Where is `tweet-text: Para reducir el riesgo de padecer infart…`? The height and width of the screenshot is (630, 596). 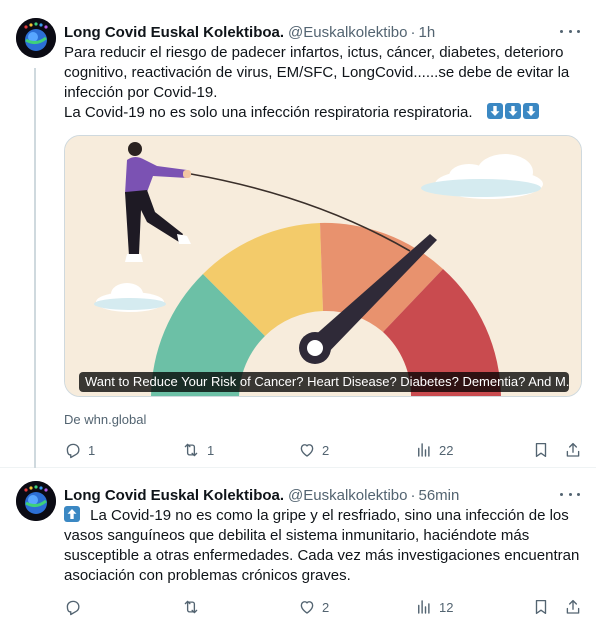 tweet-text: Para reducir el riesgo de padecer infart… is located at coordinates (321, 83).